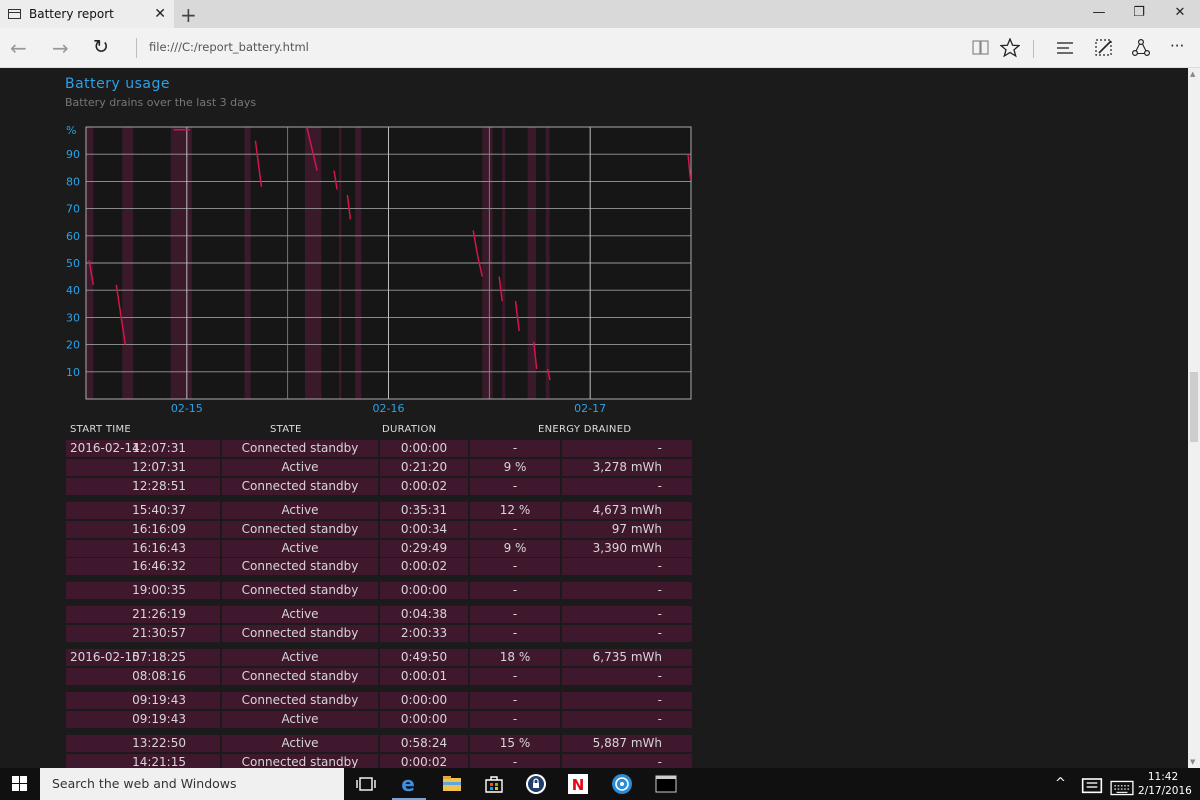  I want to click on duration-cell: 0:35:31, so click(424, 510).